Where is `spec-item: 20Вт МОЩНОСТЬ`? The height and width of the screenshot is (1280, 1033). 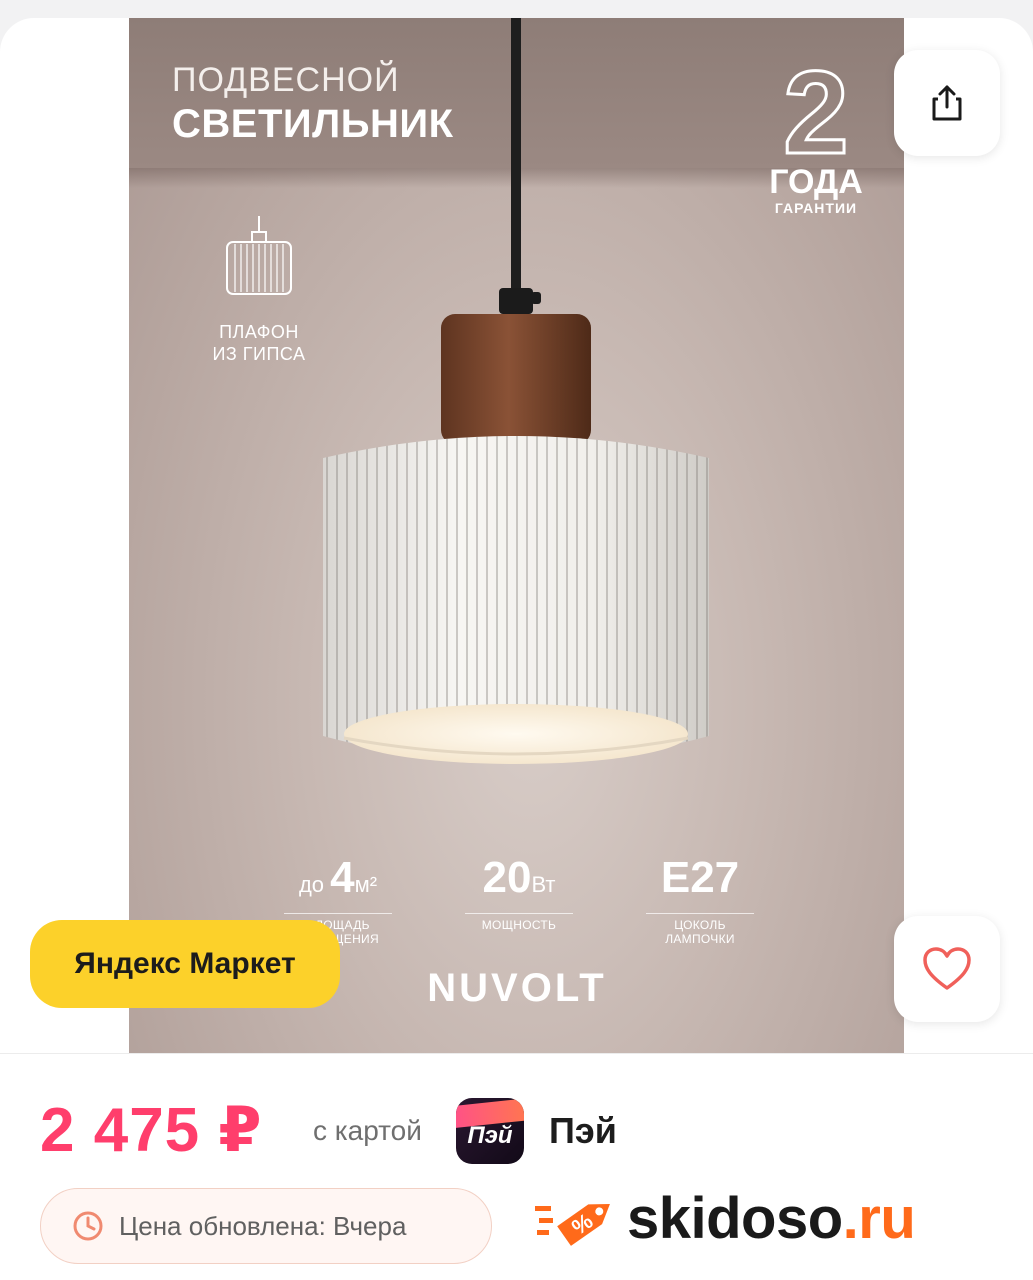
spec-item: 20Вт МОЩНОСТЬ is located at coordinates (519, 901).